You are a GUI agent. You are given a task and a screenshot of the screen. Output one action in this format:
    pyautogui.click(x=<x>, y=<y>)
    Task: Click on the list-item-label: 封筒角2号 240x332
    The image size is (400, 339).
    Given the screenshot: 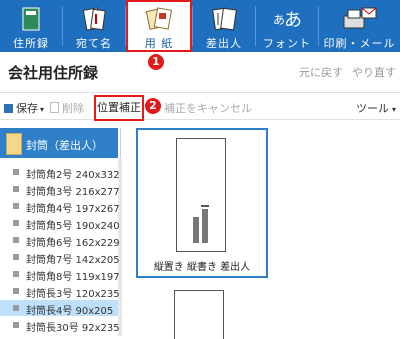 What is the action you would take?
    pyautogui.click(x=73, y=175)
    